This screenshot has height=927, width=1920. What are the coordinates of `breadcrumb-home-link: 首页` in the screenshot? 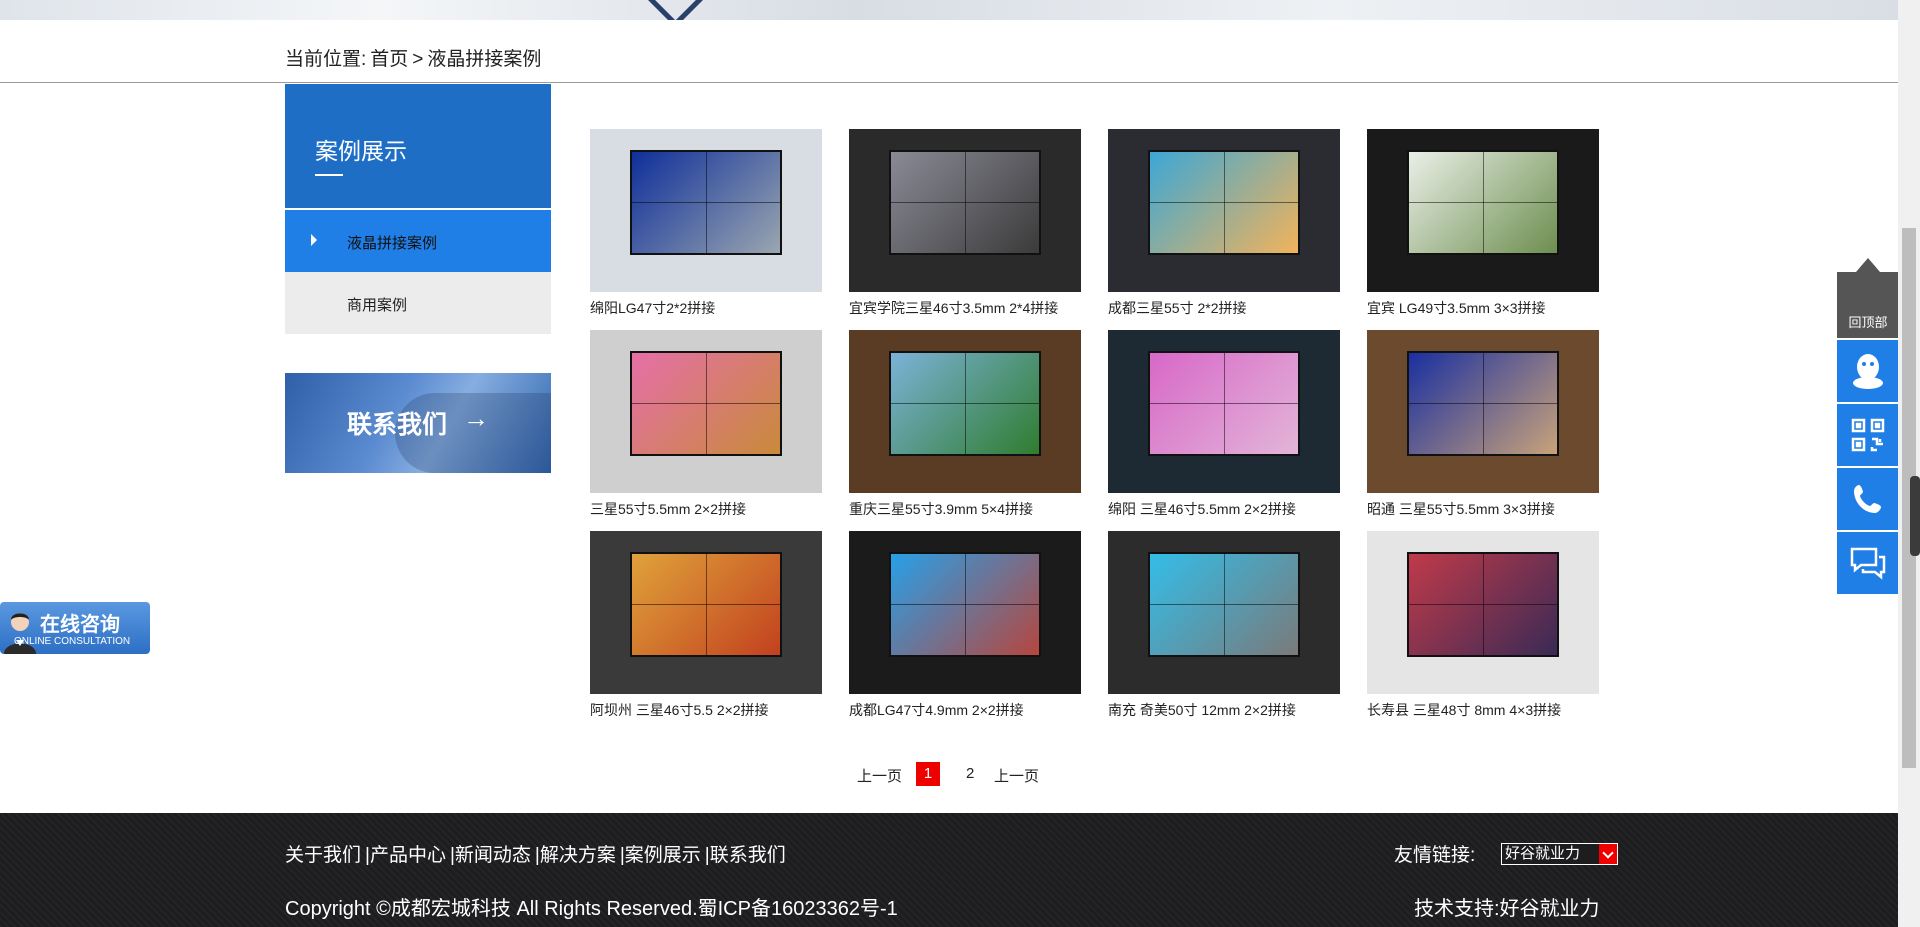 It's located at (389, 59).